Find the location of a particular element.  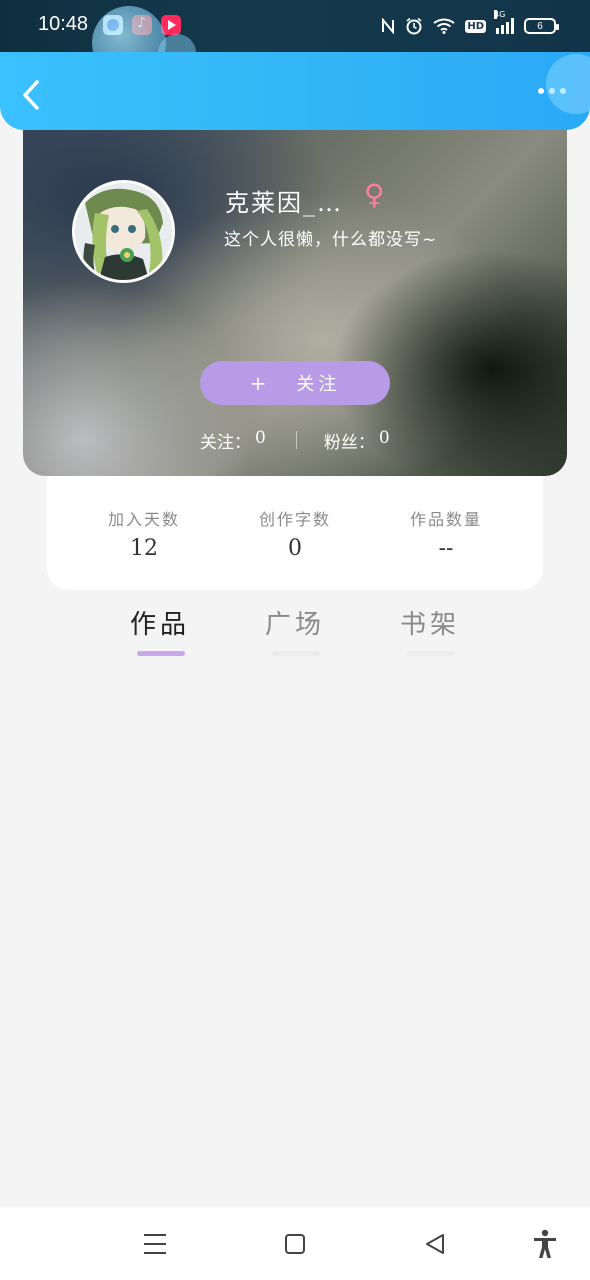

fans-count: 粉丝： 0 is located at coordinates (357, 440).